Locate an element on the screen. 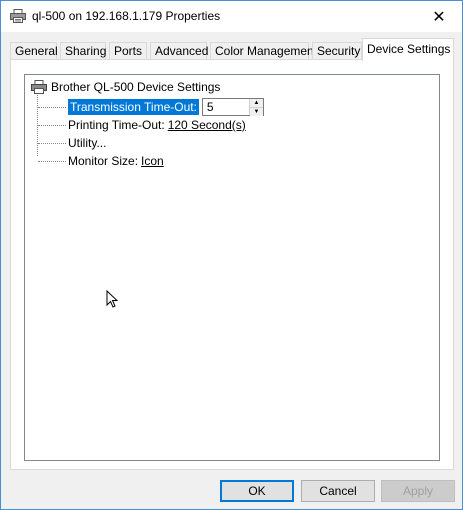  close-button: ✕ is located at coordinates (439, 16).